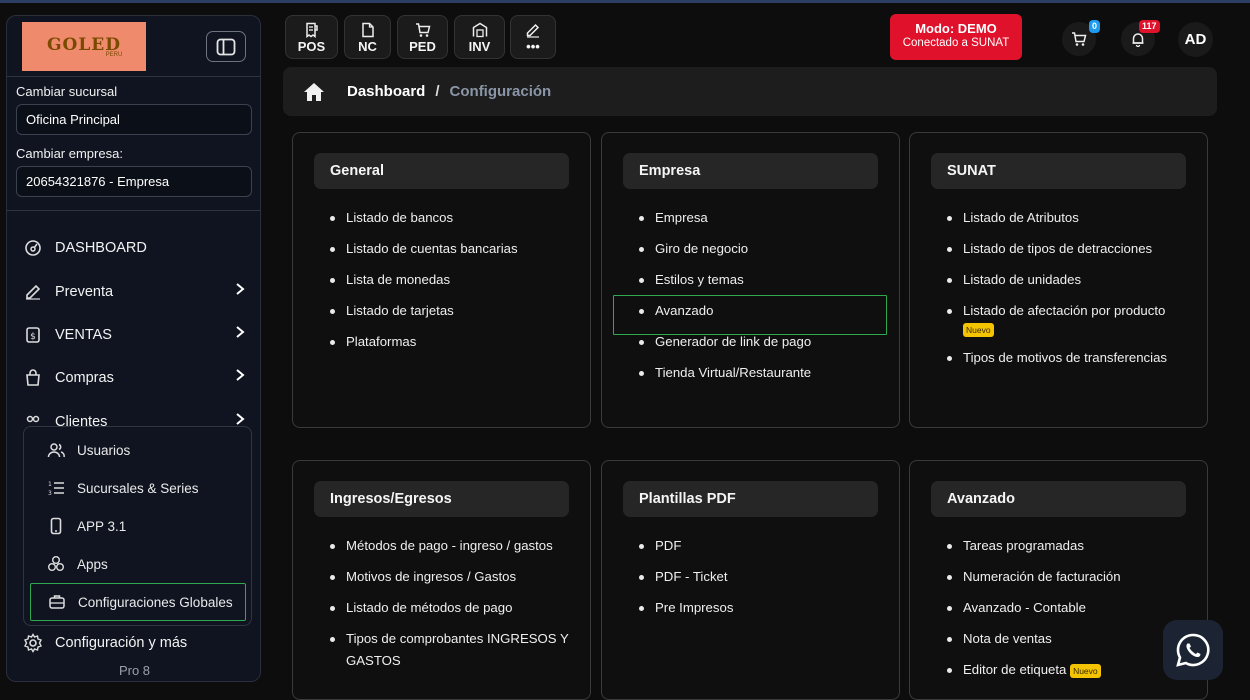 This screenshot has width=1250, height=700. I want to click on submenu-item-sucursales: 13 Sucursales & Series, so click(138, 488).